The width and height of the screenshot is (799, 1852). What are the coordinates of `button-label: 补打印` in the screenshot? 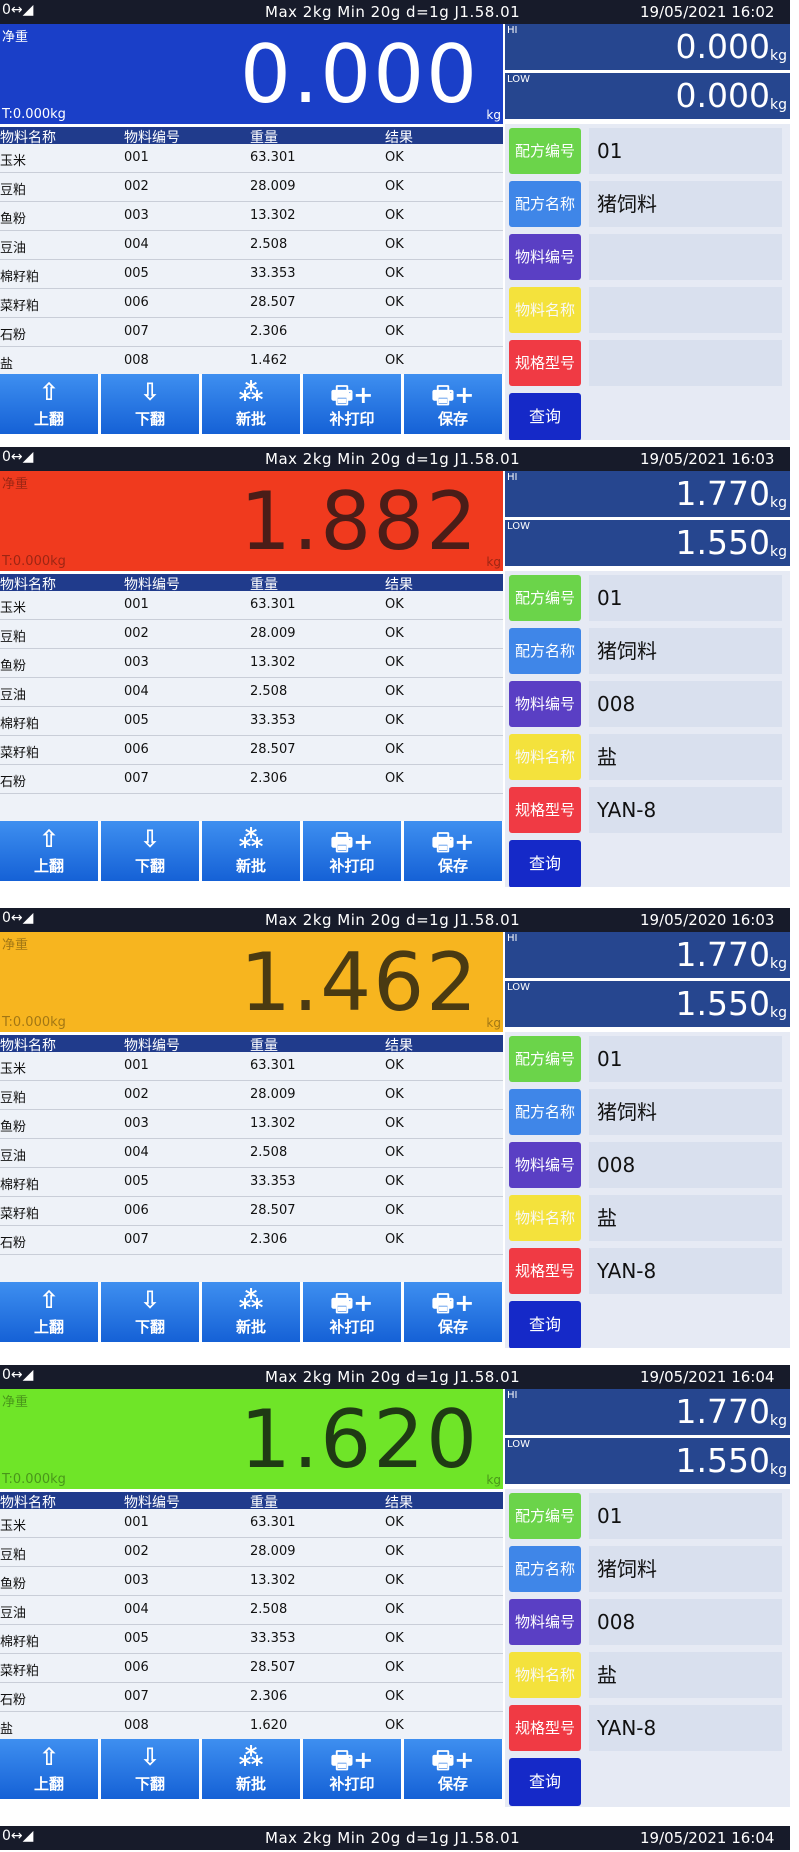 It's located at (352, 419).